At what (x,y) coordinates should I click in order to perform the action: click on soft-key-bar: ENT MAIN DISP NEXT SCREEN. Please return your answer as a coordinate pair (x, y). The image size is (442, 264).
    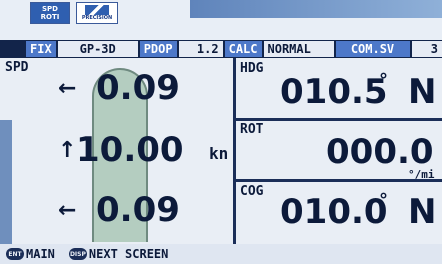
    Looking at the image, I should click on (221, 254).